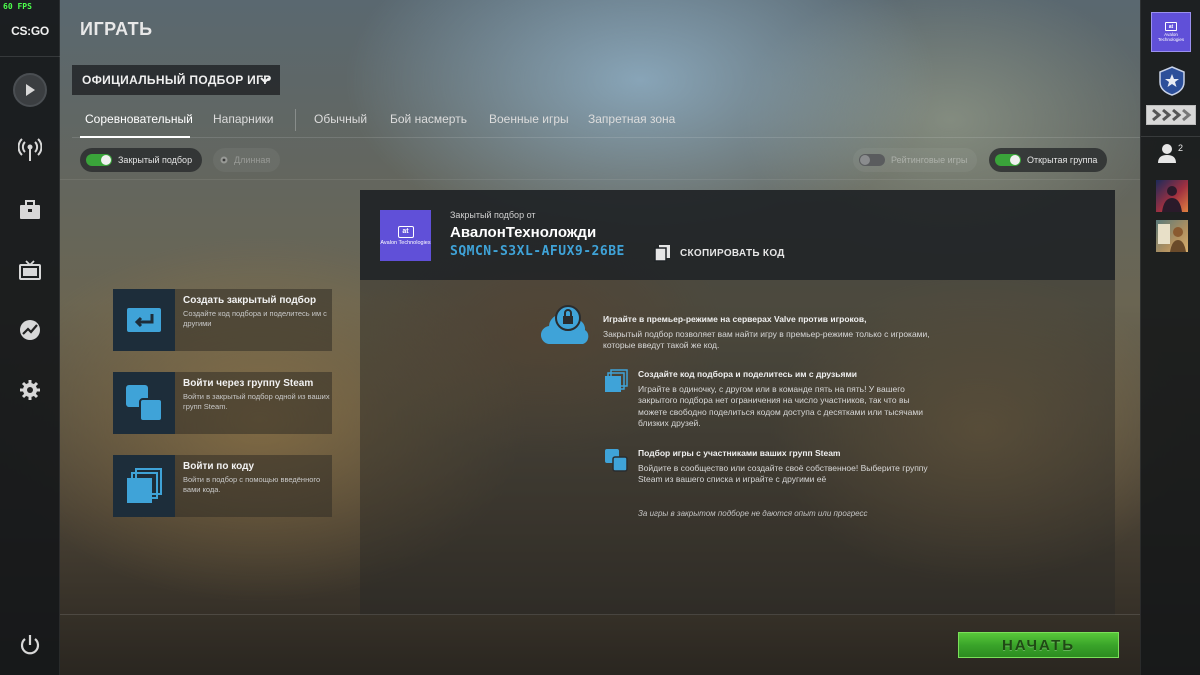 The width and height of the screenshot is (1200, 675). I want to click on long-match-option: Длинная, so click(247, 160).